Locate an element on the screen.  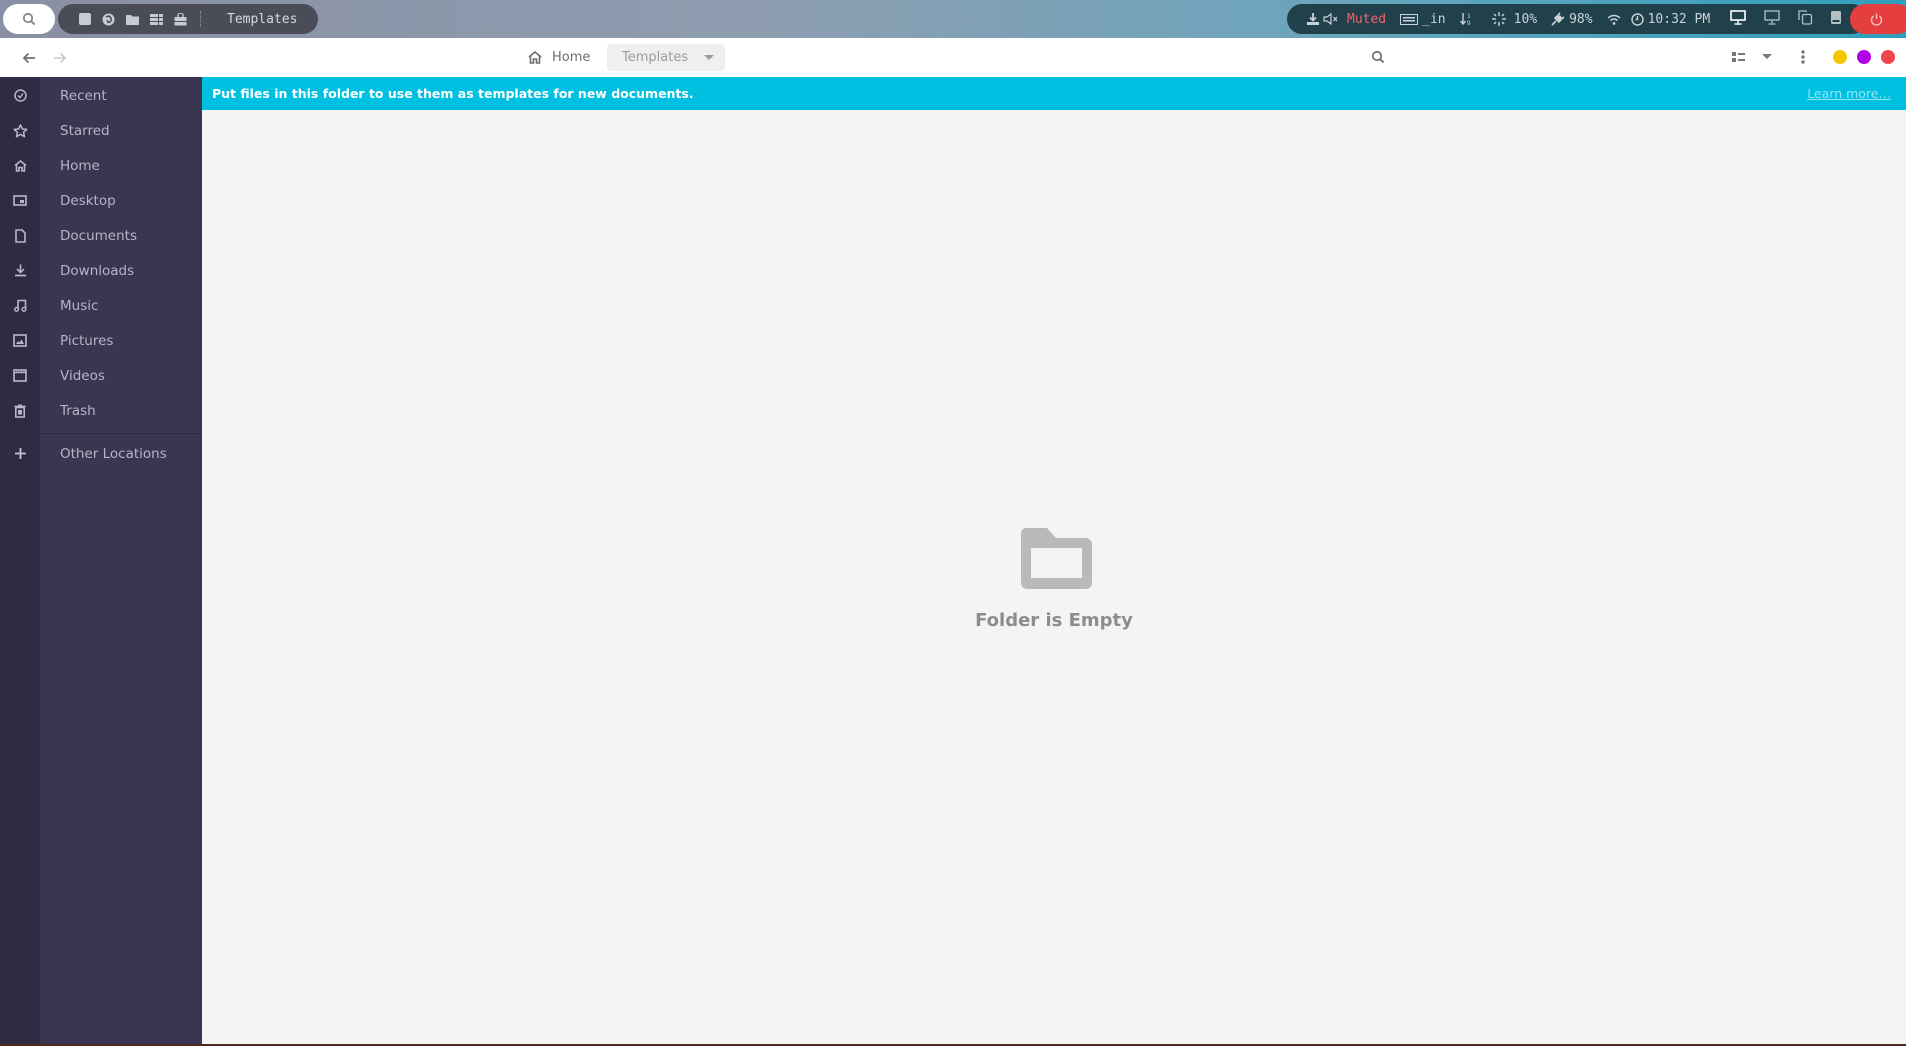
volume-status: Muted is located at coordinates (1367, 19).